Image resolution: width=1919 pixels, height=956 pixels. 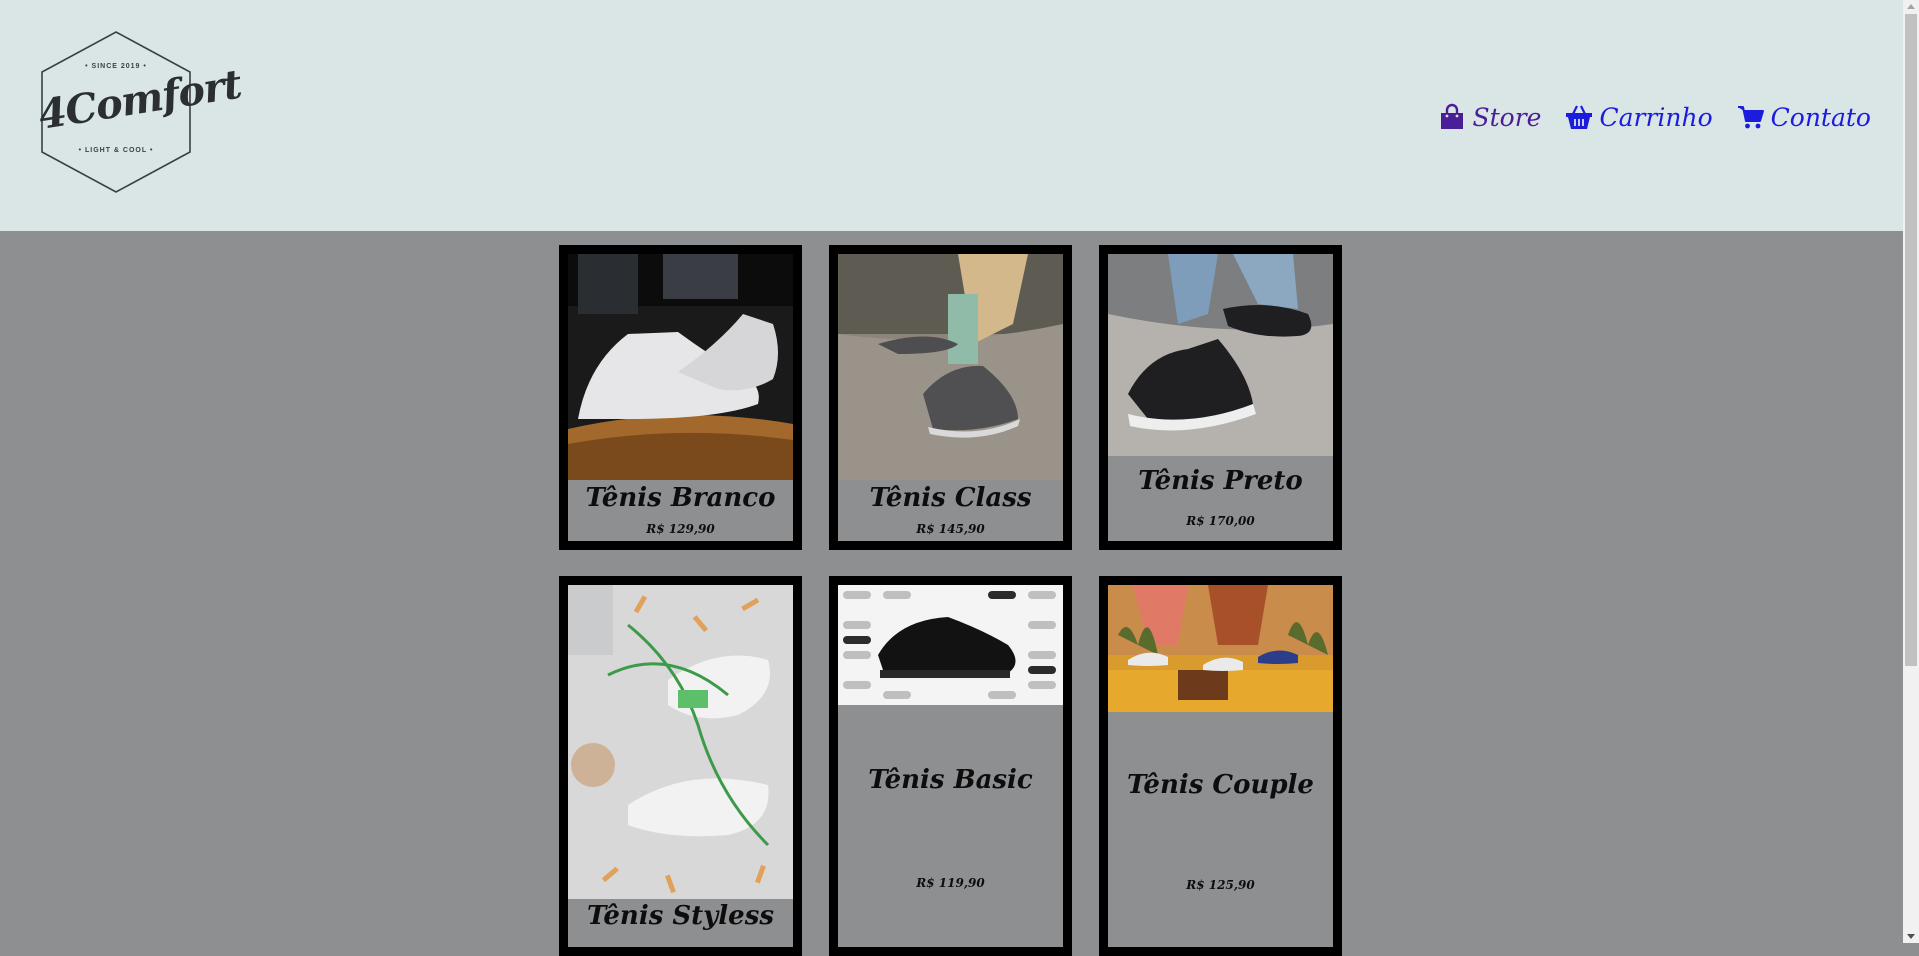 I want to click on logo-tagline-text: • LIGHT & COOL •, so click(x=116, y=150).